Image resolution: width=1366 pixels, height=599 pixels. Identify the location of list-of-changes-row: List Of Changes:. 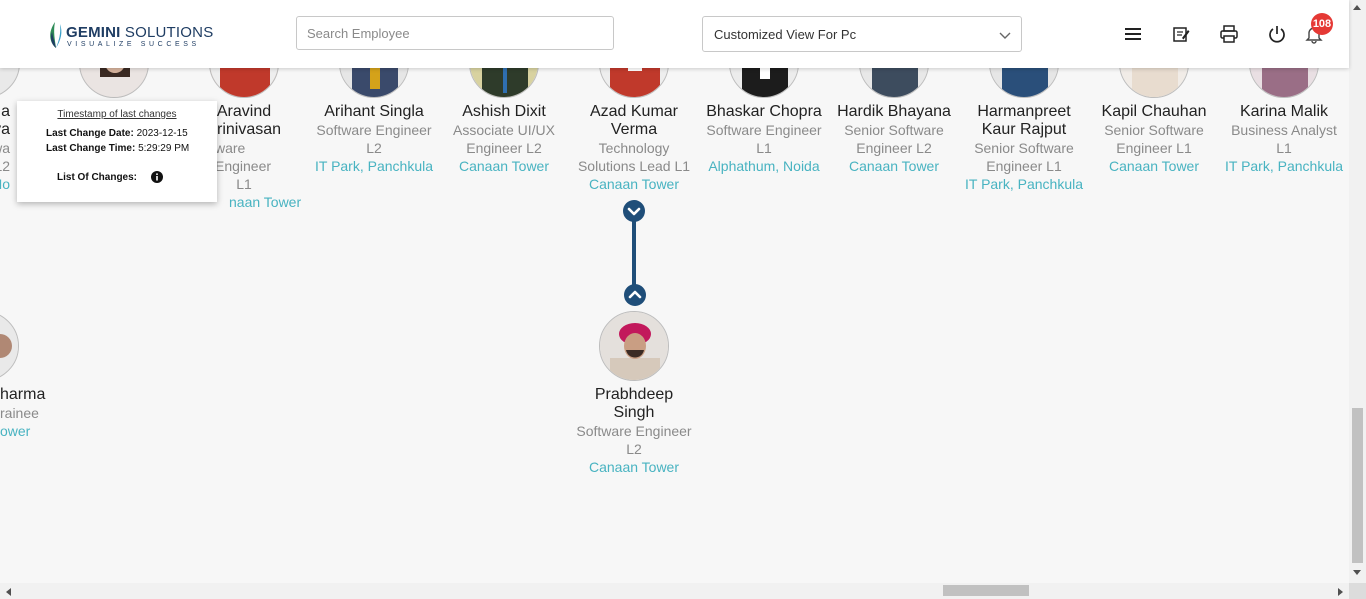
(97, 177).